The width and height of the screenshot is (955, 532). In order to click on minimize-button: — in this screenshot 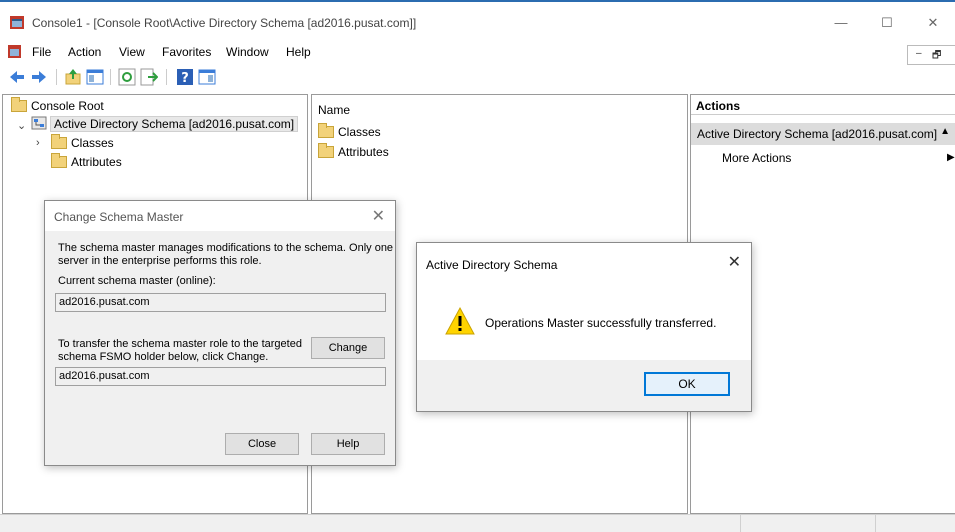, I will do `click(841, 23)`.